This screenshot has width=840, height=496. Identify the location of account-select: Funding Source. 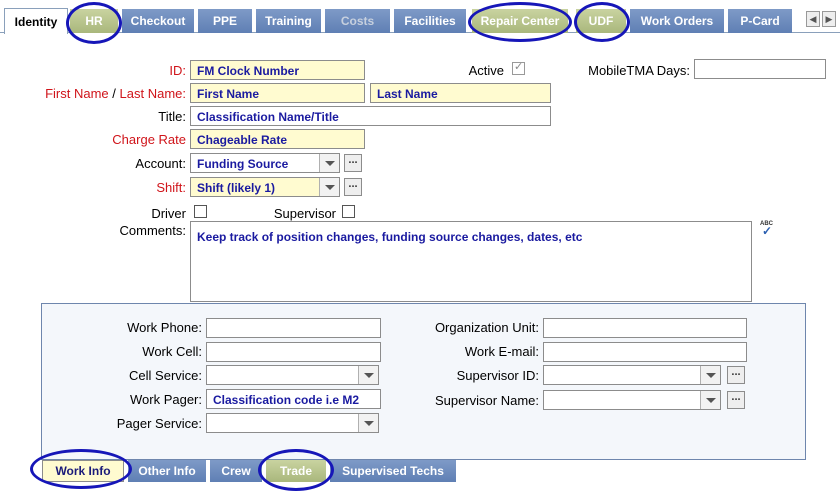
(265, 163).